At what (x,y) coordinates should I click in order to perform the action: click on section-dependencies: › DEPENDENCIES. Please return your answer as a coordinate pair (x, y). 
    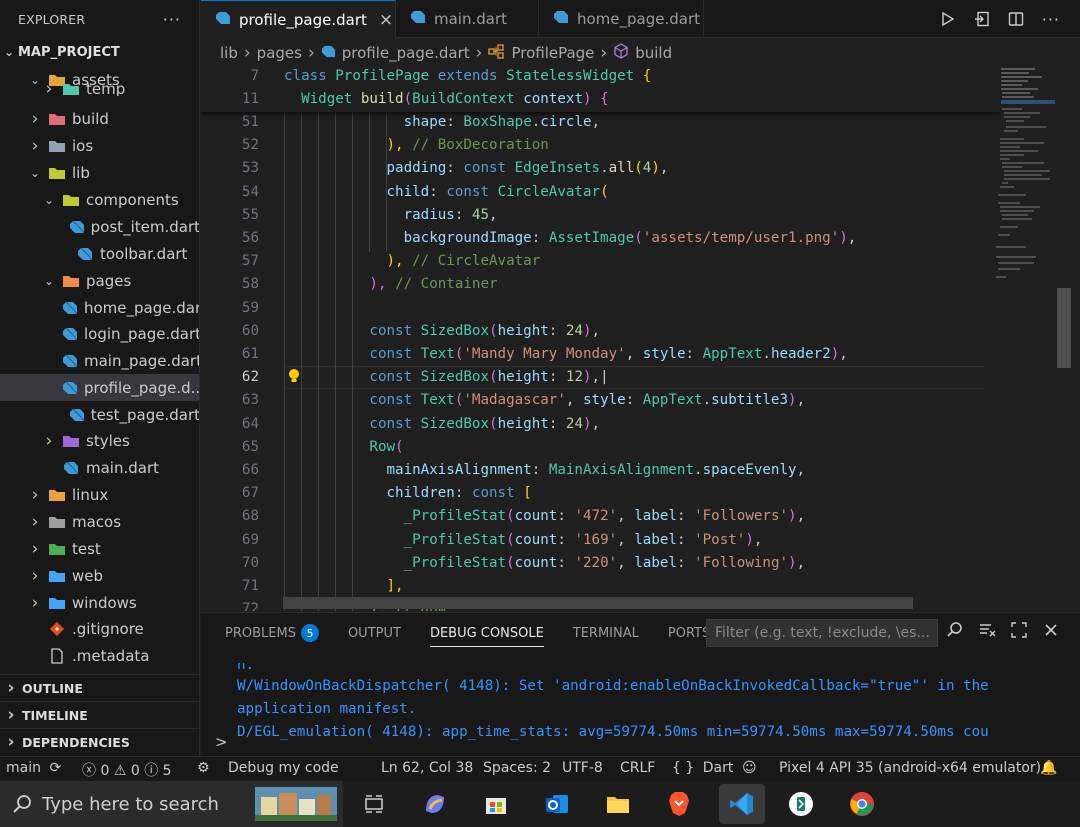
    Looking at the image, I should click on (99, 741).